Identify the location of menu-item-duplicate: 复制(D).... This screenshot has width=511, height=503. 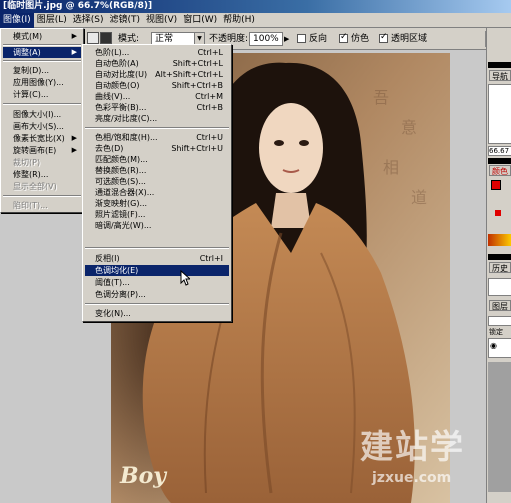
(42, 70).